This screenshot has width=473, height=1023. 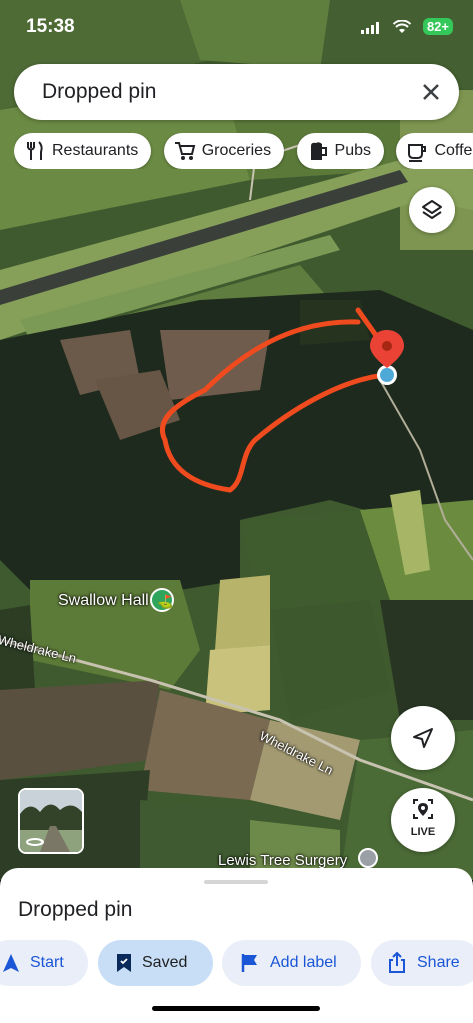 I want to click on beer-icon, so click(x=318, y=151).